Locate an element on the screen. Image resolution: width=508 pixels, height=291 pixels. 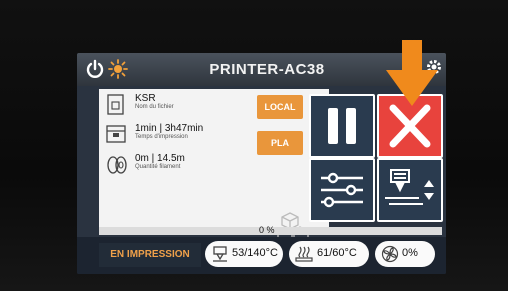
print-time-label: Temps d'impression is located at coordinates (161, 137).